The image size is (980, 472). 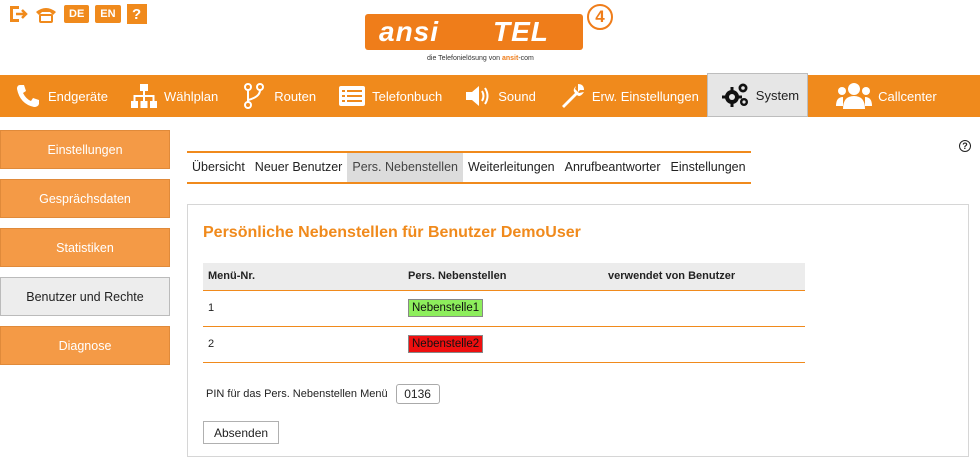 I want to click on extension-cell: Nebenstelle1, so click(x=503, y=308).